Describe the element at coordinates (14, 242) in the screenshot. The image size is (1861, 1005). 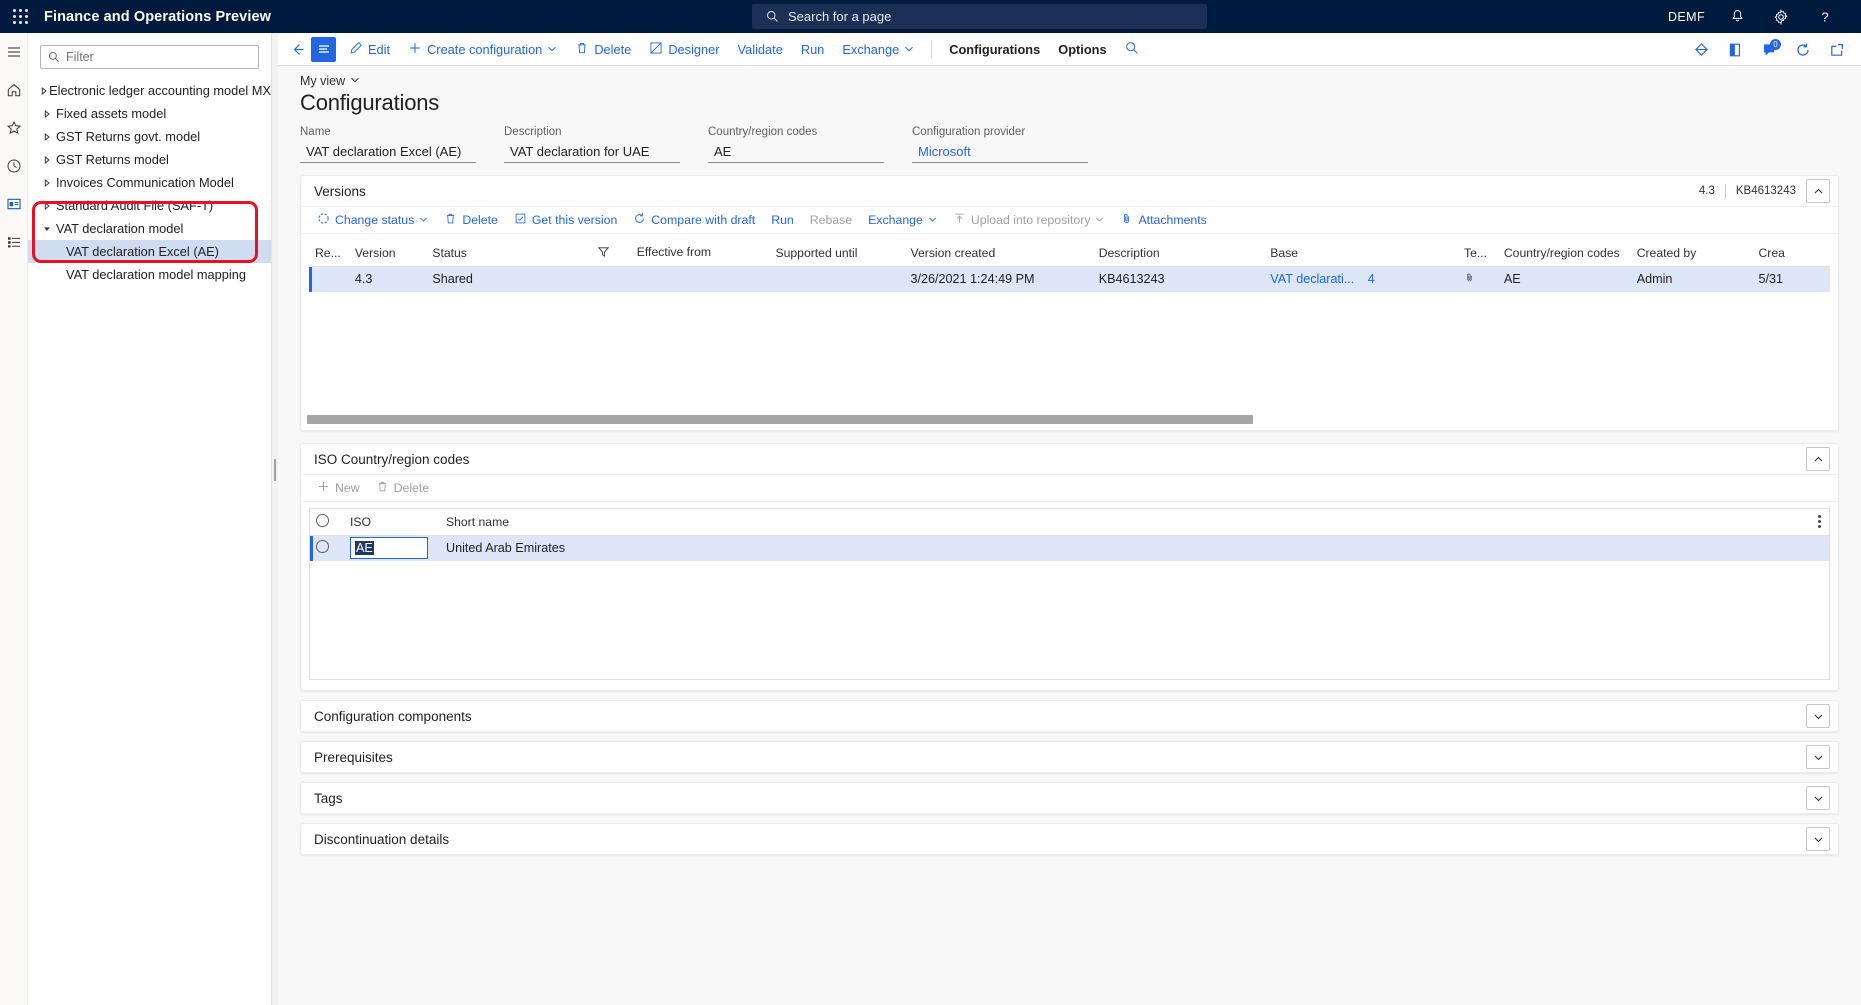
I see `modules-list-icon` at that location.